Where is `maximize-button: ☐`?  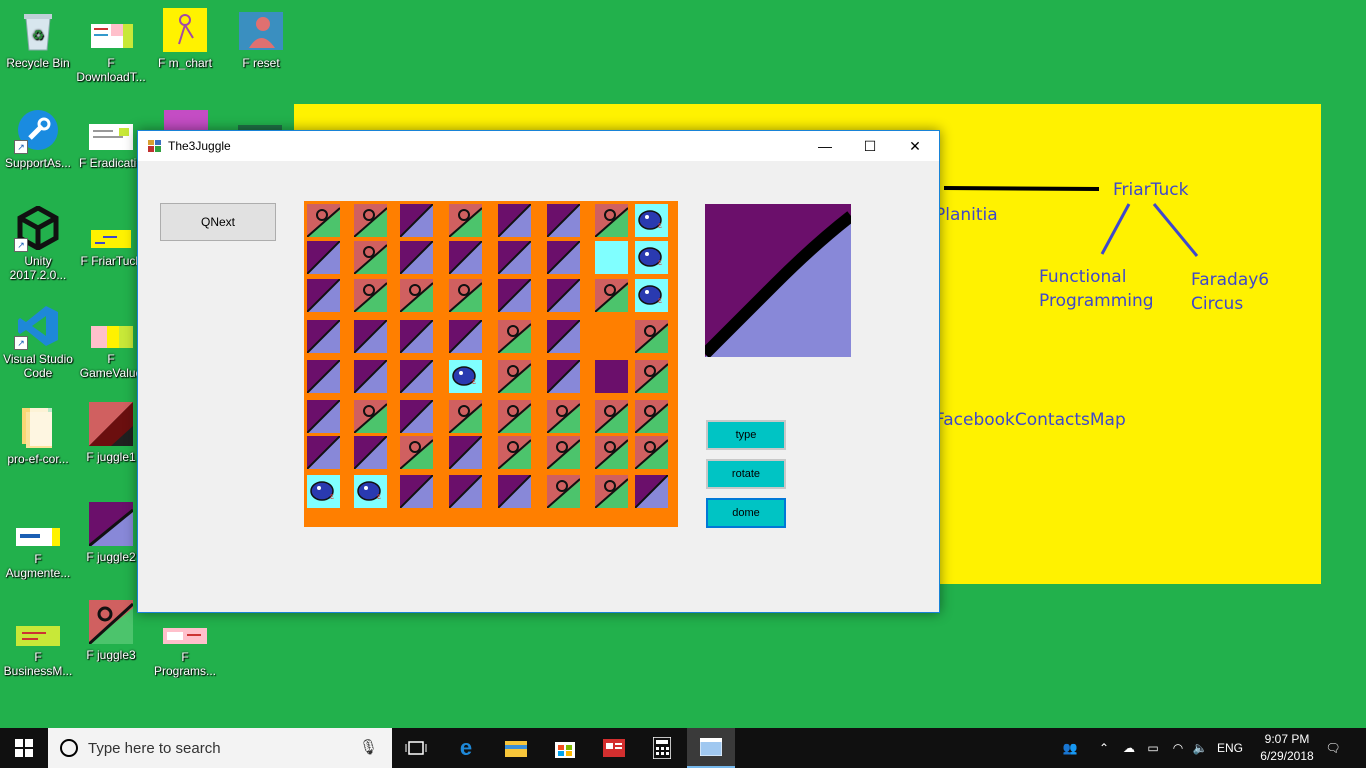 maximize-button: ☐ is located at coordinates (870, 146).